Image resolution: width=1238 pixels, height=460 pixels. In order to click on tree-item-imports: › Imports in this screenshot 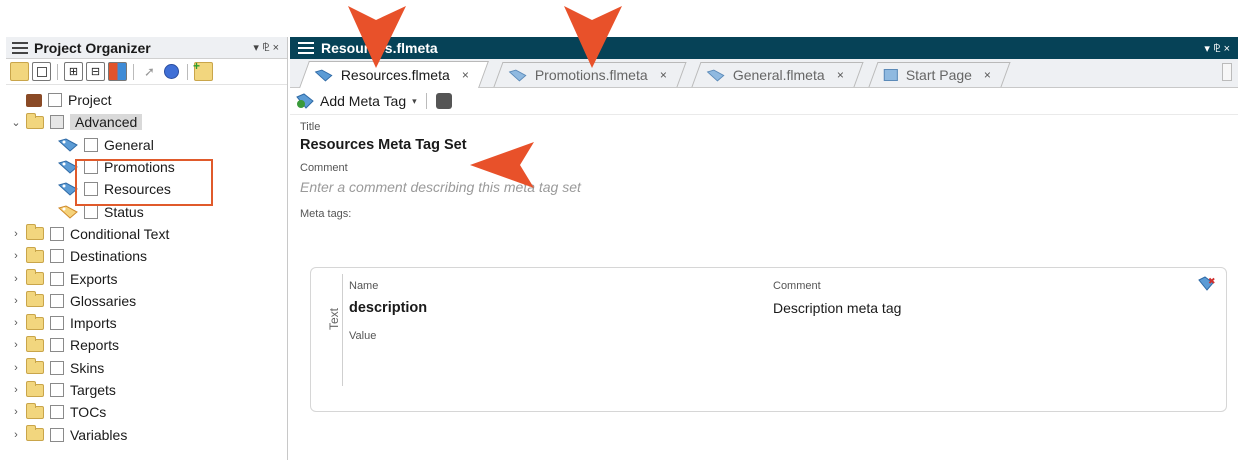, I will do `click(146, 323)`.